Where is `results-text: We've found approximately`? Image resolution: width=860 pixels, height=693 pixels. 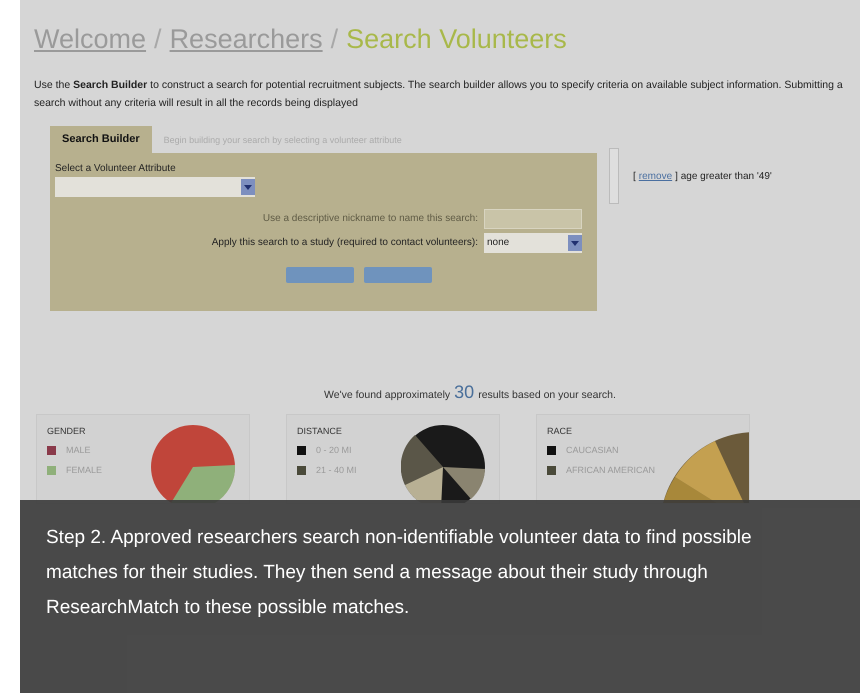 results-text: We've found approximately is located at coordinates (387, 395).